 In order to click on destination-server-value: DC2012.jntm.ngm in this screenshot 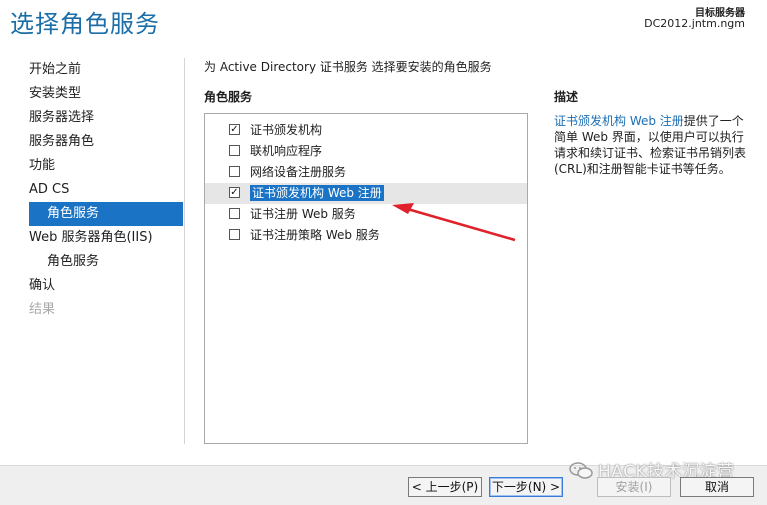, I will do `click(694, 23)`.